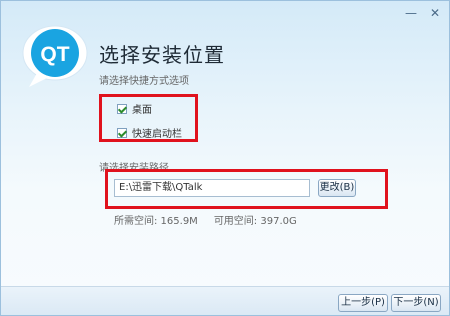 Image resolution: width=450 pixels, height=316 pixels. Describe the element at coordinates (411, 13) in the screenshot. I see `minimize-button: —` at that location.